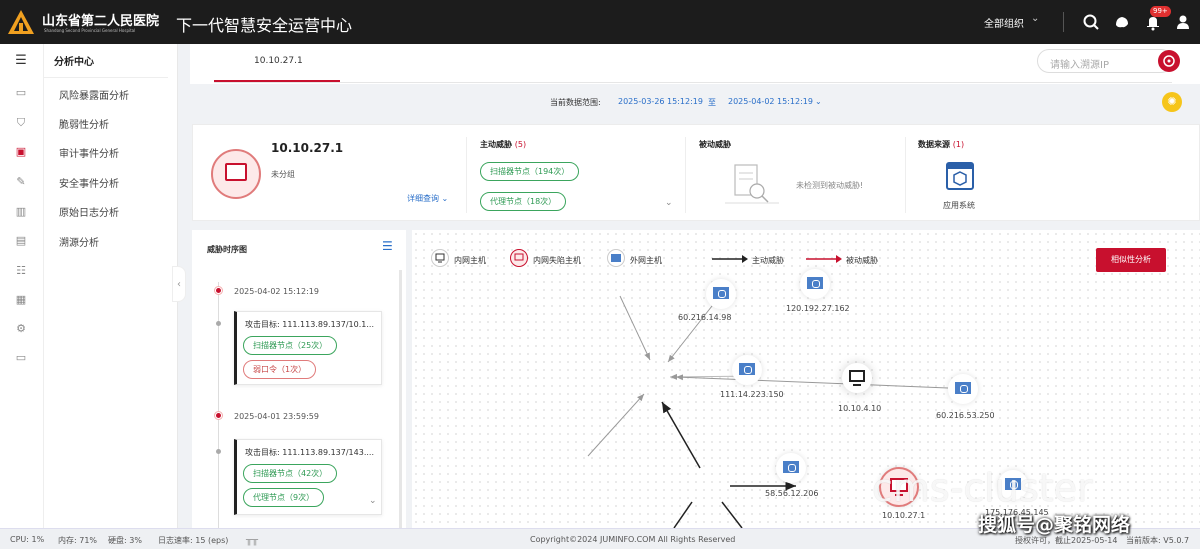 The width and height of the screenshot is (1200, 549). What do you see at coordinates (660, 101) in the screenshot?
I see `range-start: 2025-03-26 15:12:19` at bounding box center [660, 101].